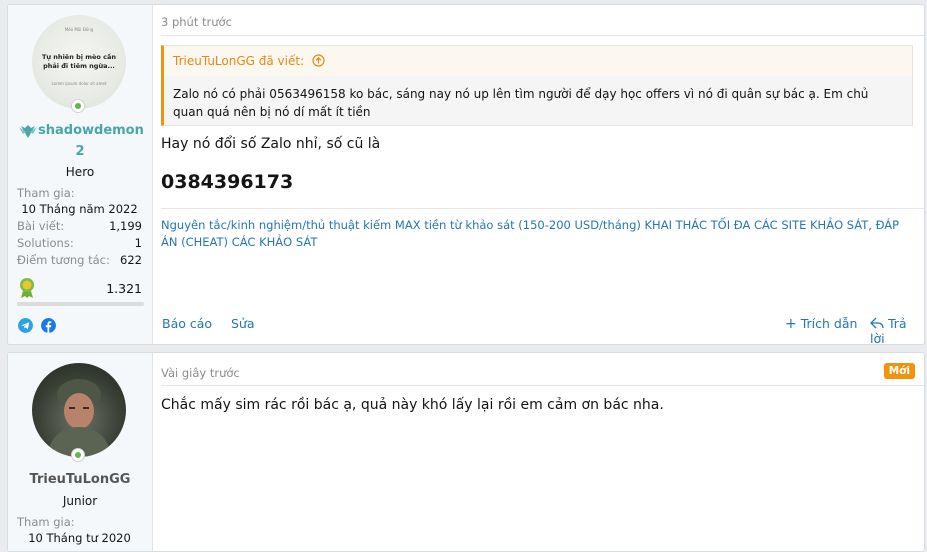  What do you see at coordinates (187, 323) in the screenshot?
I see `report-link: Báo cáo` at bounding box center [187, 323].